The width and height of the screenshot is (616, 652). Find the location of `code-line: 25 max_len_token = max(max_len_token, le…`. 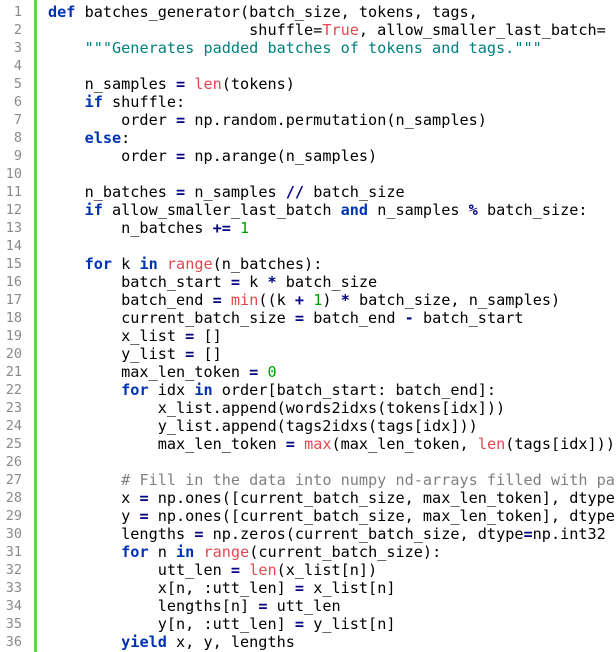

code-line: 25 max_len_token = max(max_len_token, le… is located at coordinates (308, 444).